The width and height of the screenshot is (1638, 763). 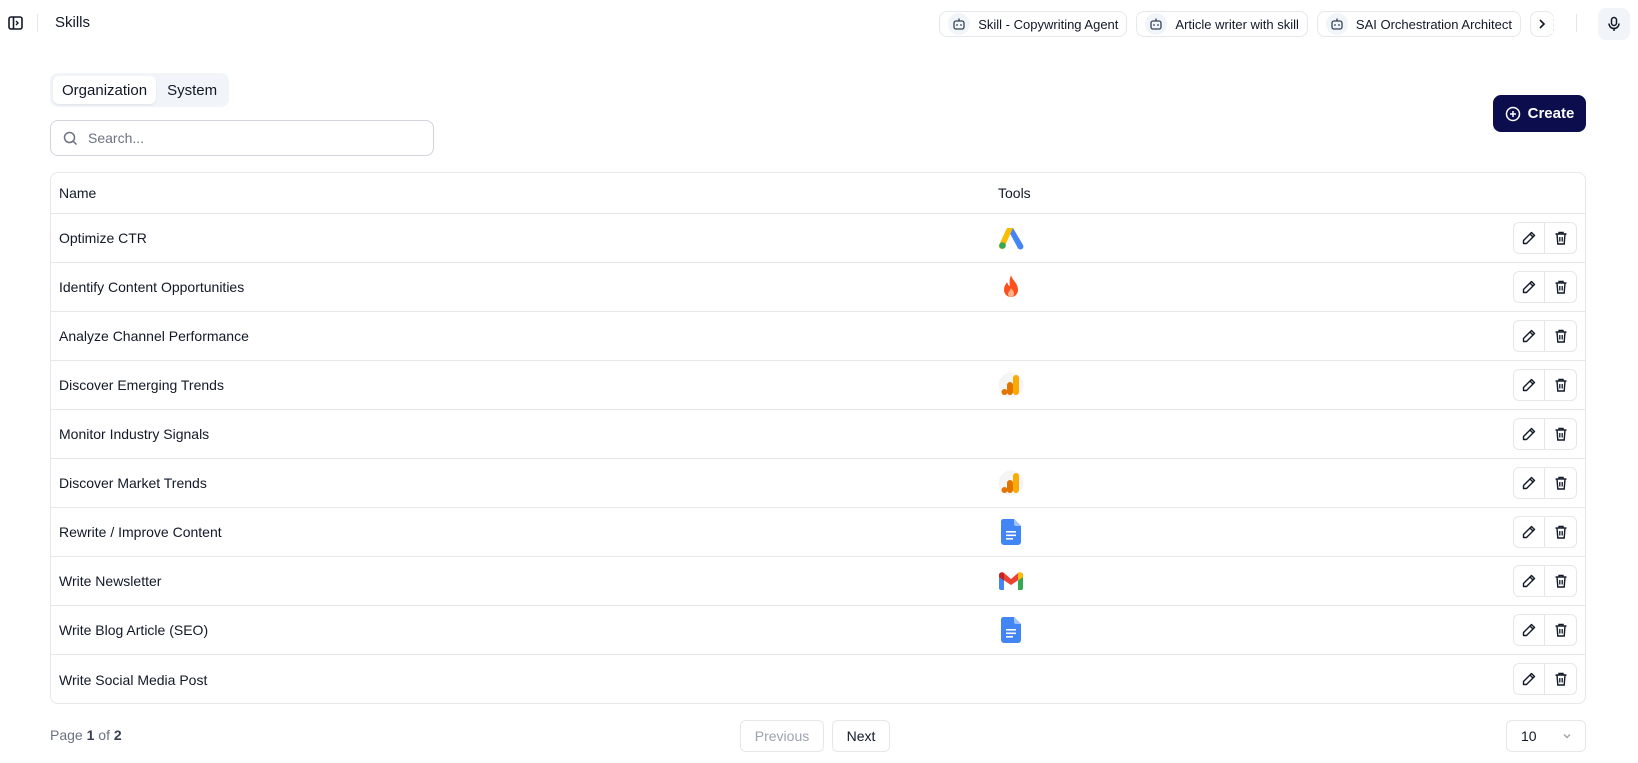 I want to click on total-pages: 2, so click(x=117, y=735).